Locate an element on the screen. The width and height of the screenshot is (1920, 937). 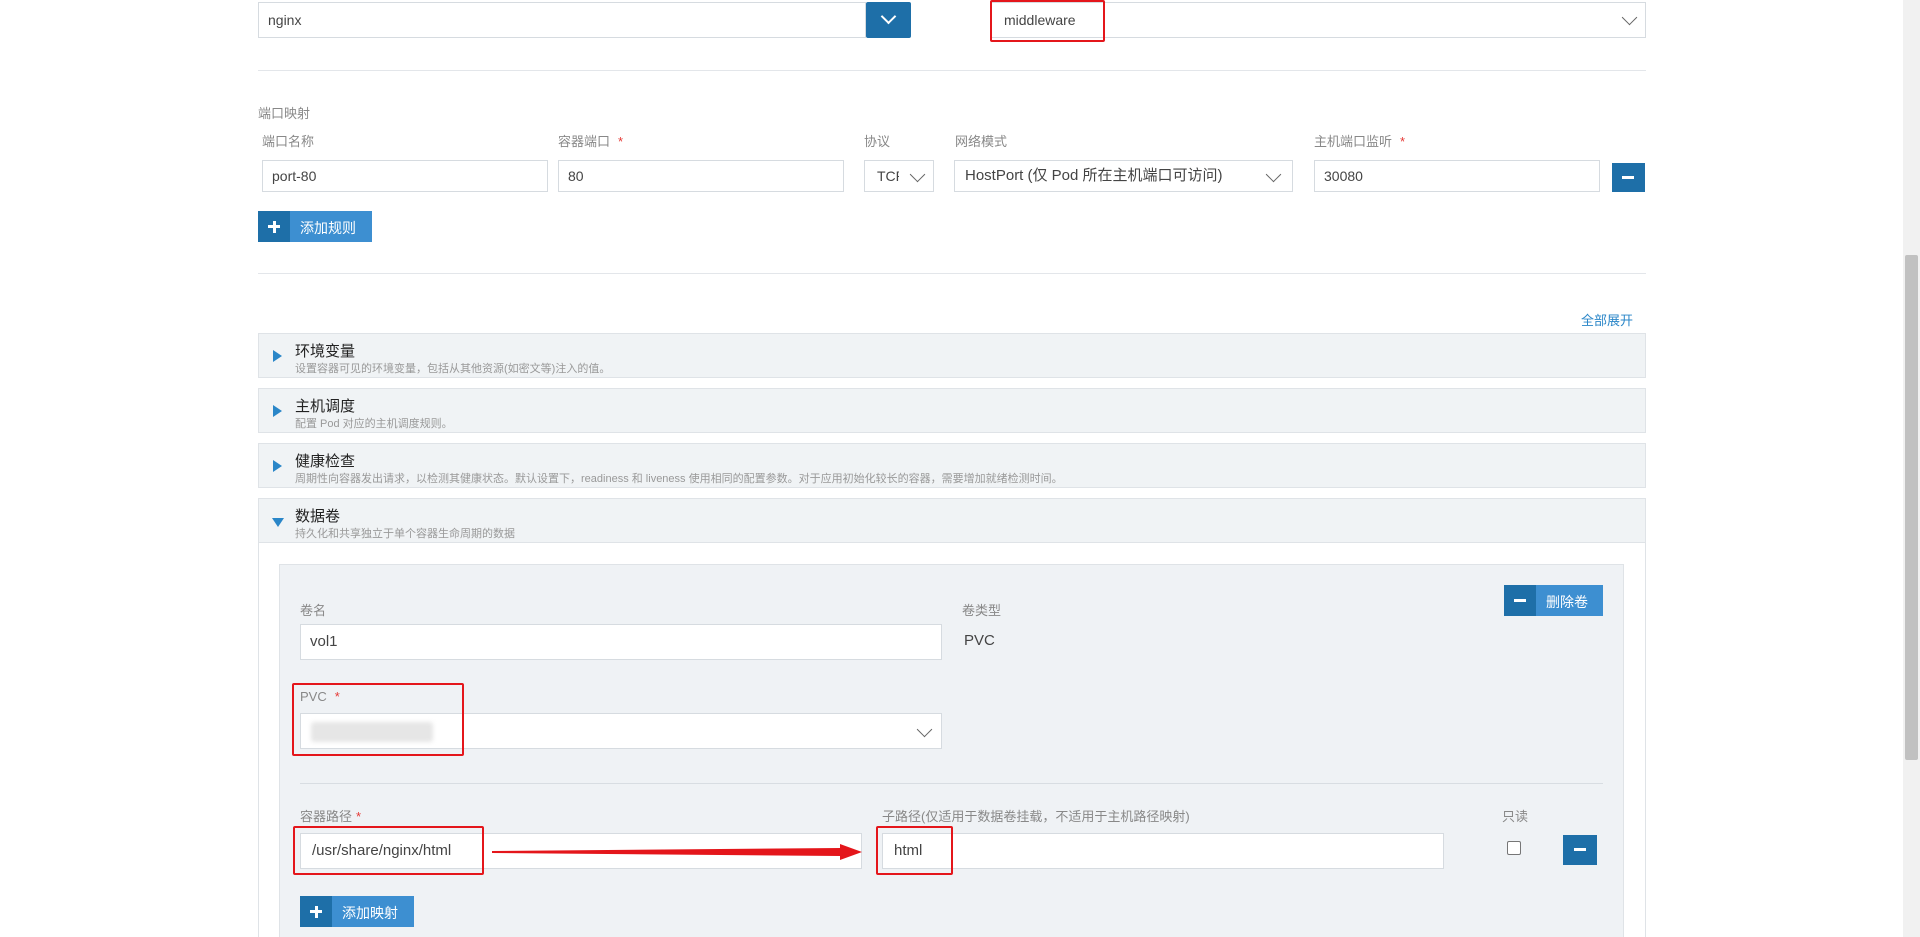
host-port-label: 主机端口监听 * is located at coordinates (1360, 141).